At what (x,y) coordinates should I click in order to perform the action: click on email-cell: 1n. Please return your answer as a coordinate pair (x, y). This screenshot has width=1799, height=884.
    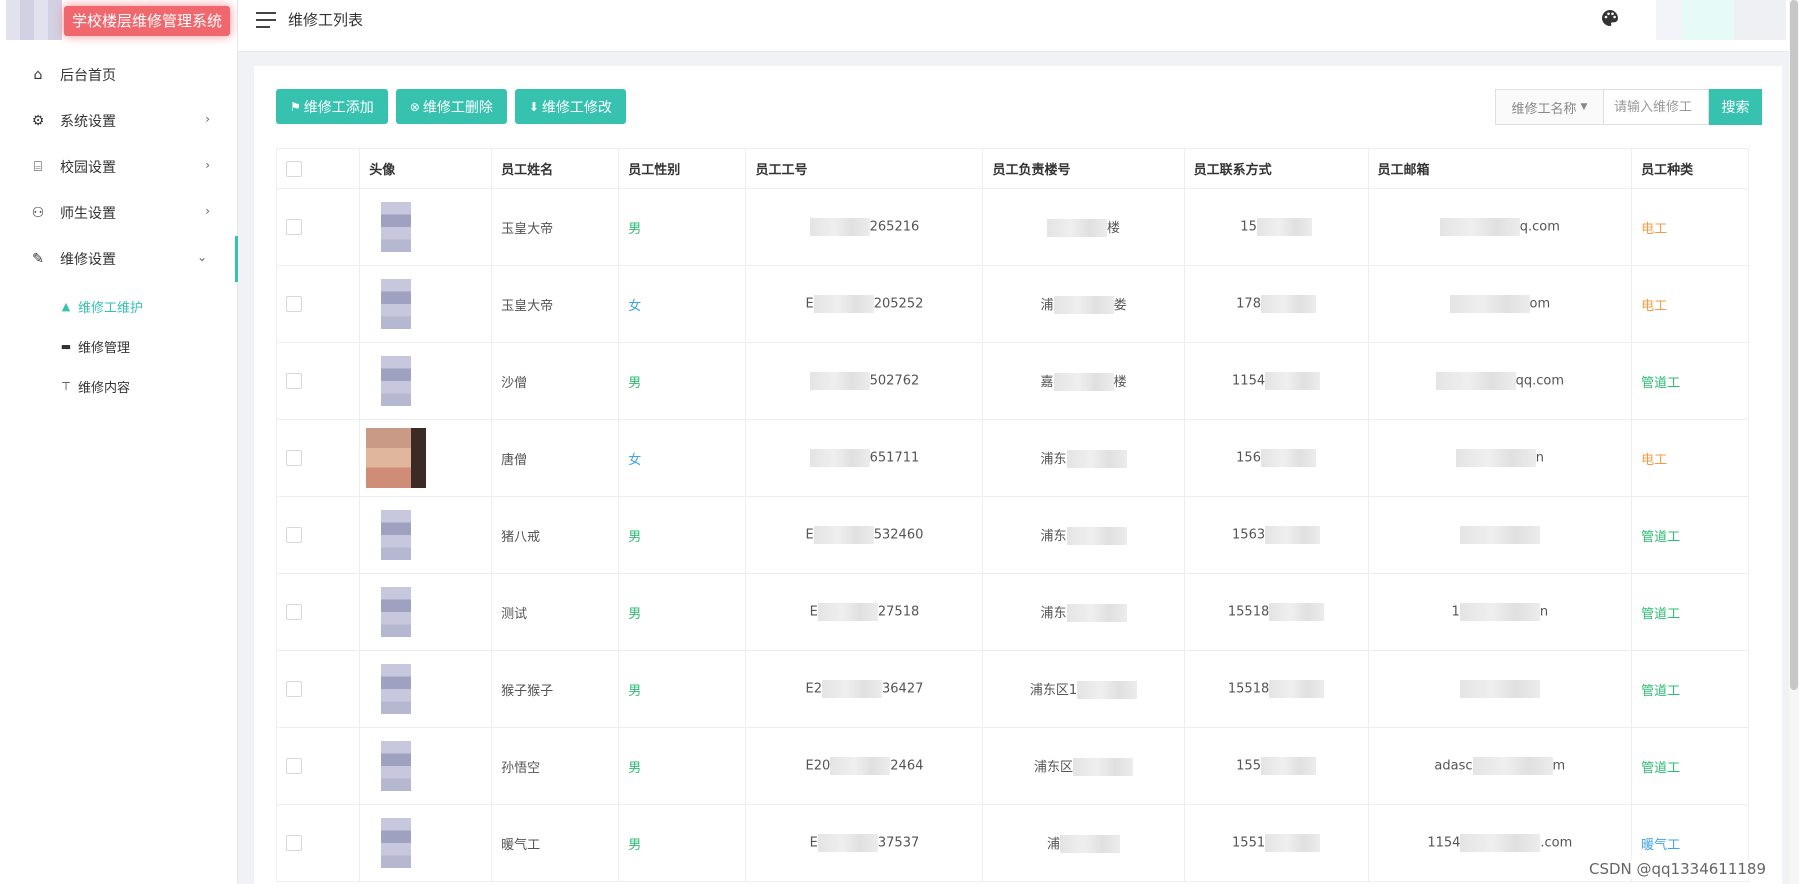
    Looking at the image, I should click on (1500, 612).